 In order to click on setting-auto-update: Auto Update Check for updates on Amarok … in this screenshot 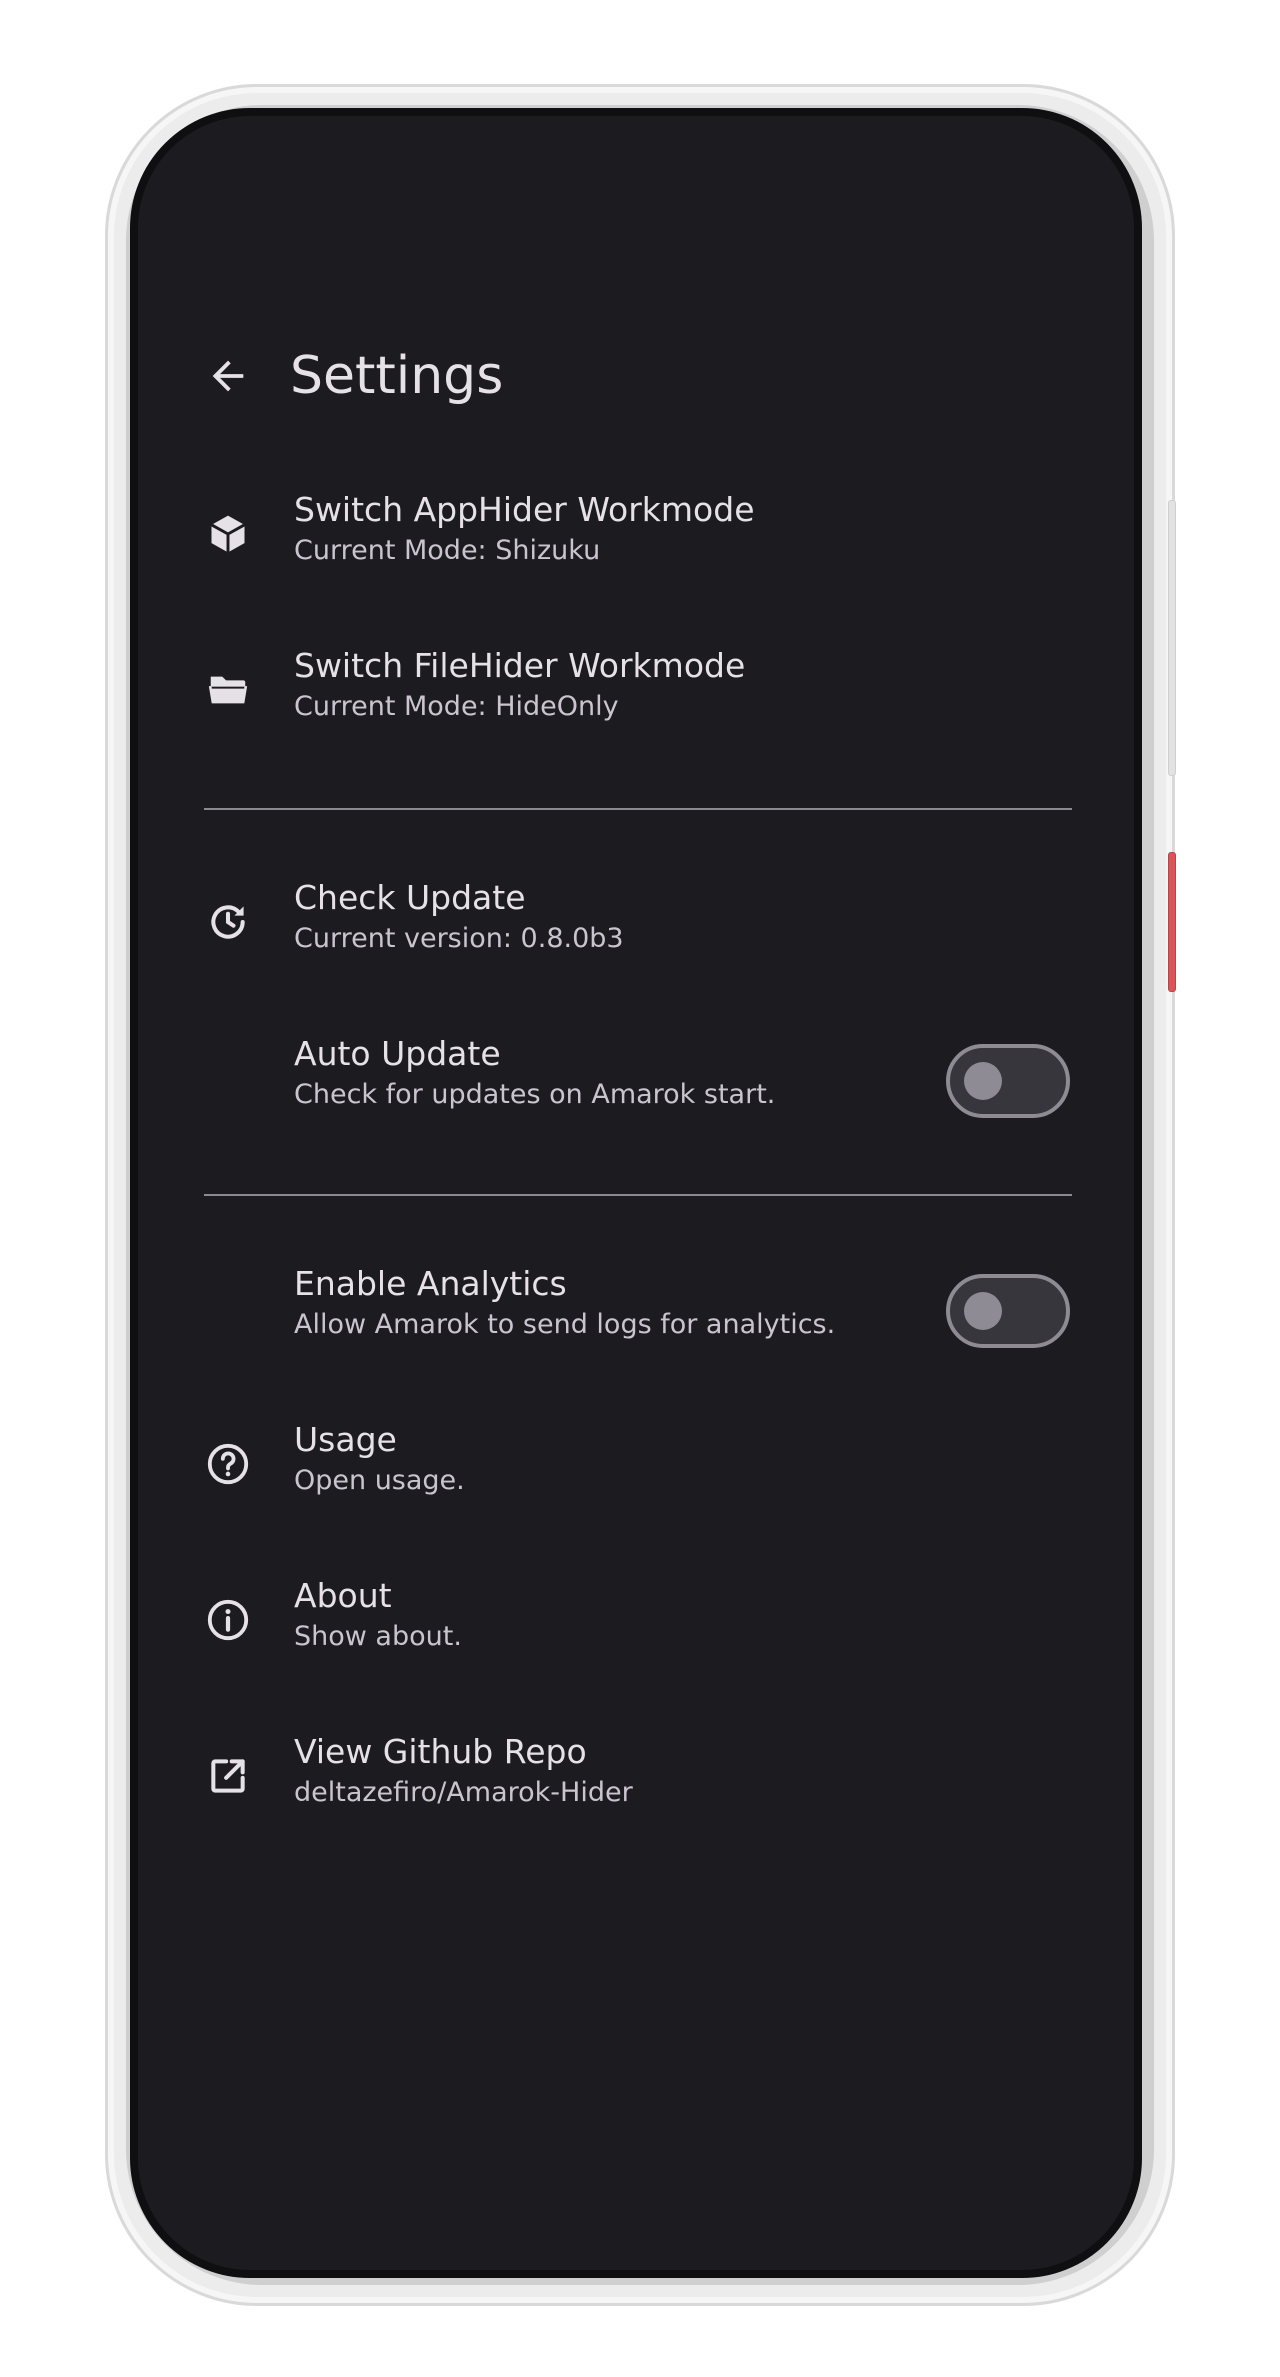, I will do `click(636, 1078)`.